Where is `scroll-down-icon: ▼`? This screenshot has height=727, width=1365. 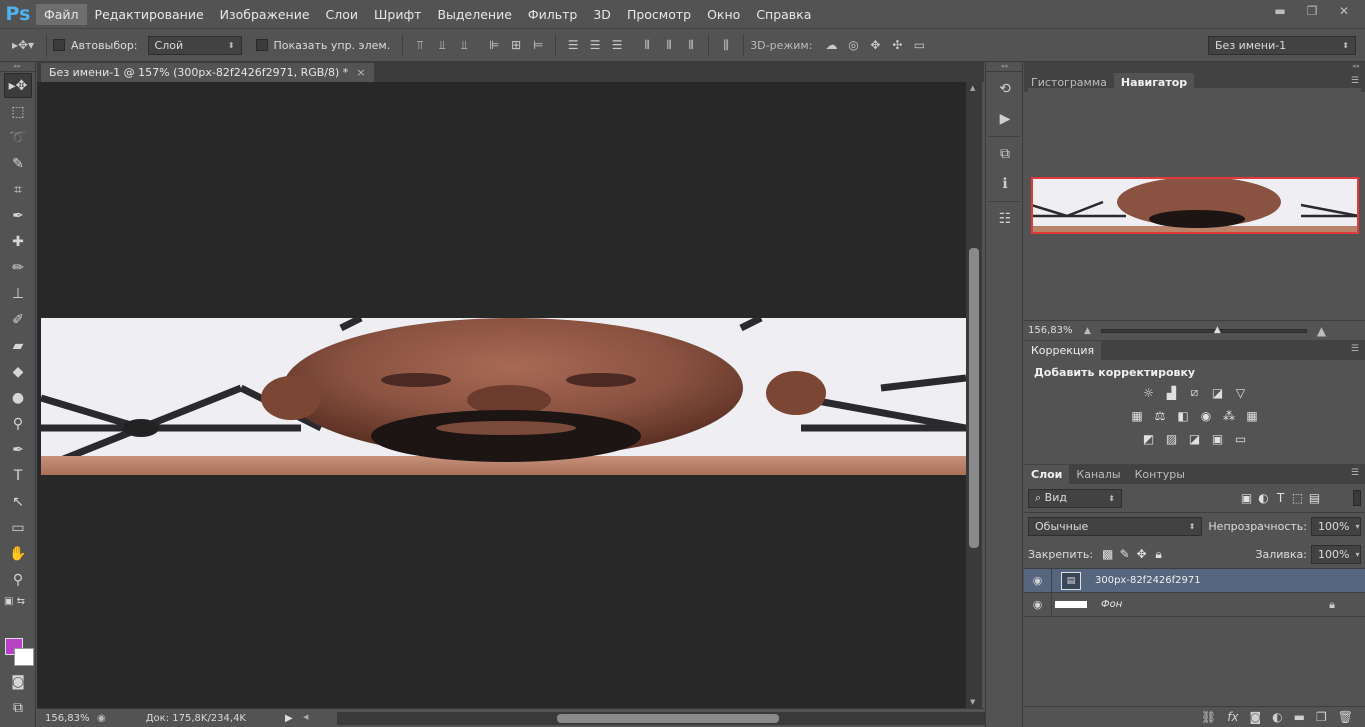 scroll-down-icon: ▼ is located at coordinates (972, 702).